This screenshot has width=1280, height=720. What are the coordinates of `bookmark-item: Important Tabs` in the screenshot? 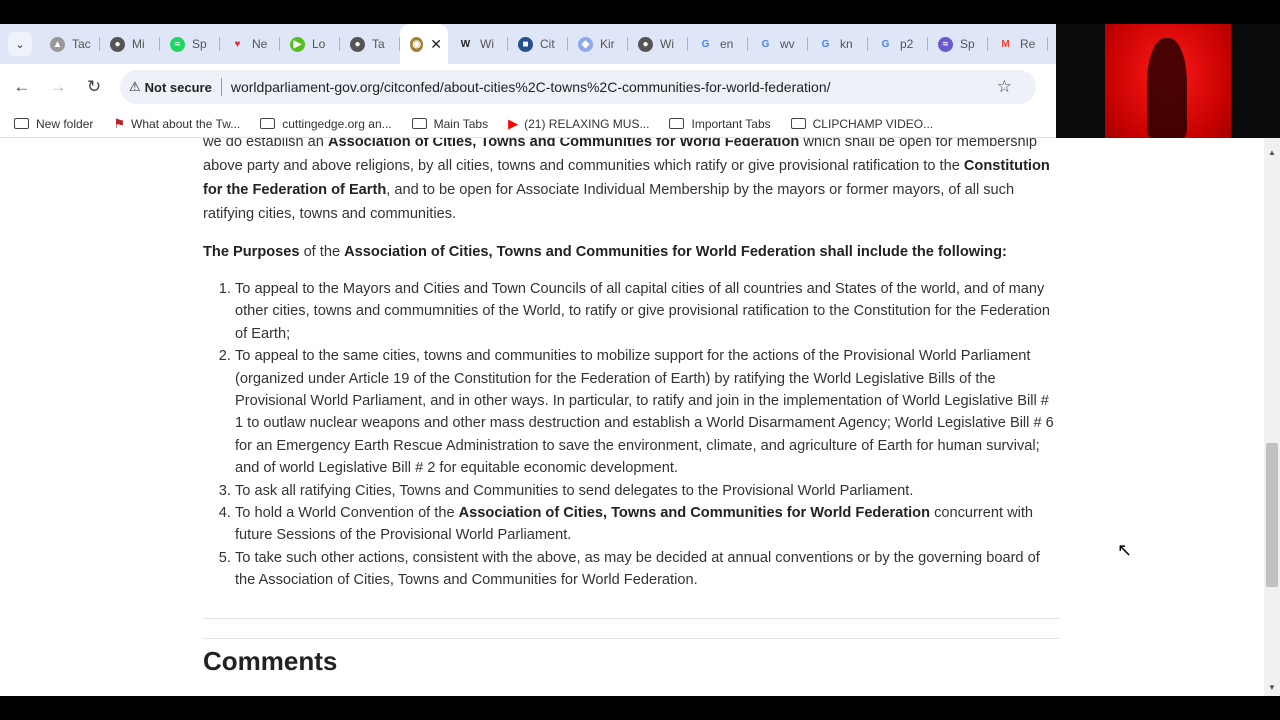 It's located at (720, 123).